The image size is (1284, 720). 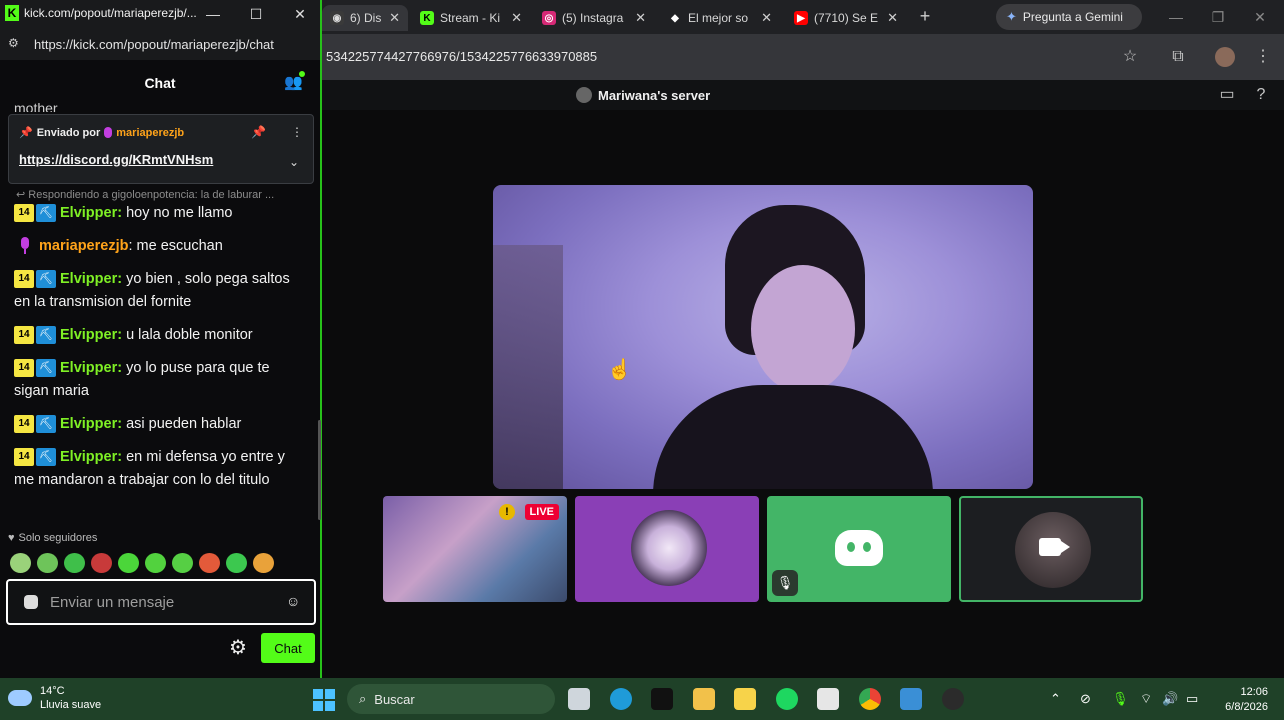 I want to click on chat-message: mariaperezjb: me escuchan, so click(x=159, y=246).